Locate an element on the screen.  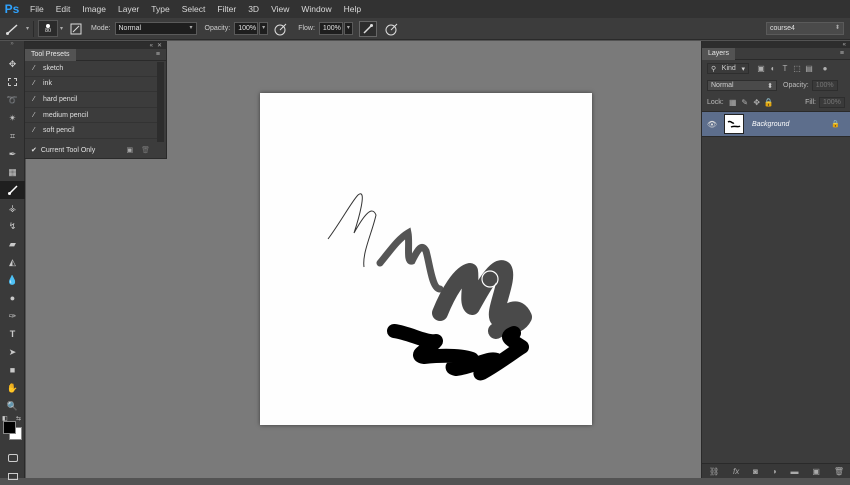
brush-tool-preset-icon is located at coordinates (13, 29).